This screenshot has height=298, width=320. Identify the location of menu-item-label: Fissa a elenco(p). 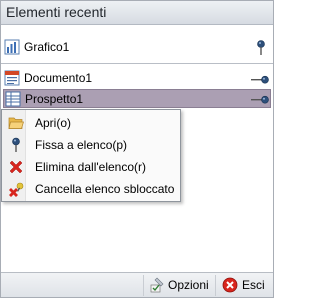
(81, 145).